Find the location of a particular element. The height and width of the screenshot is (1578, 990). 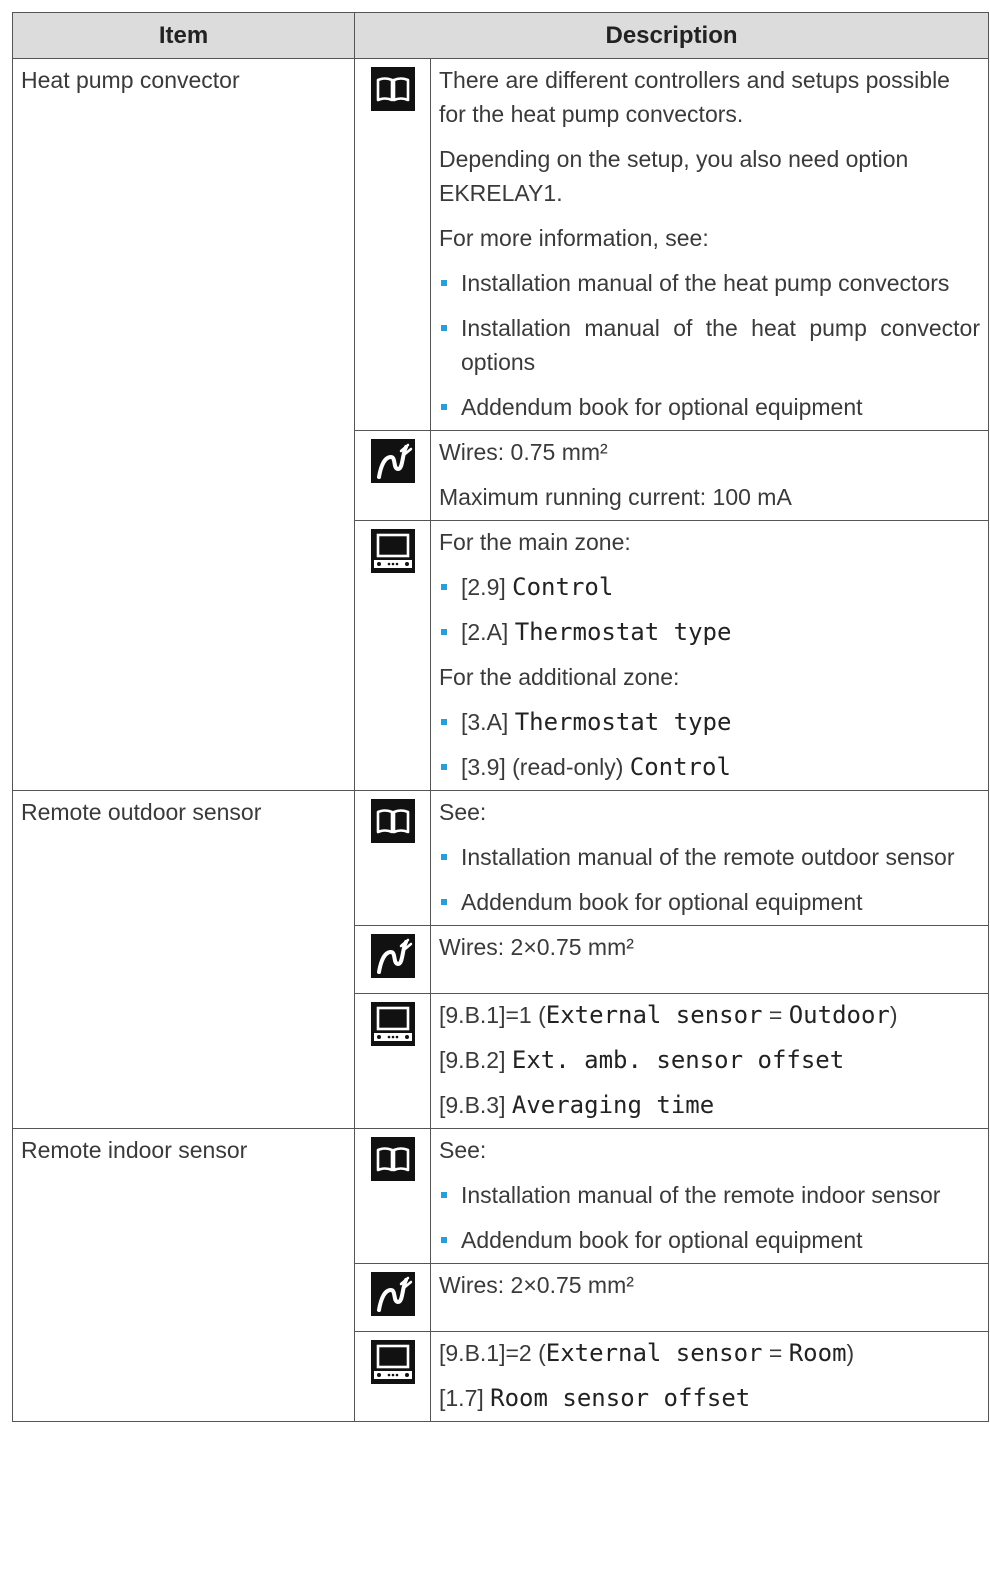

paragraph: For the additional zone: is located at coordinates (559, 677).